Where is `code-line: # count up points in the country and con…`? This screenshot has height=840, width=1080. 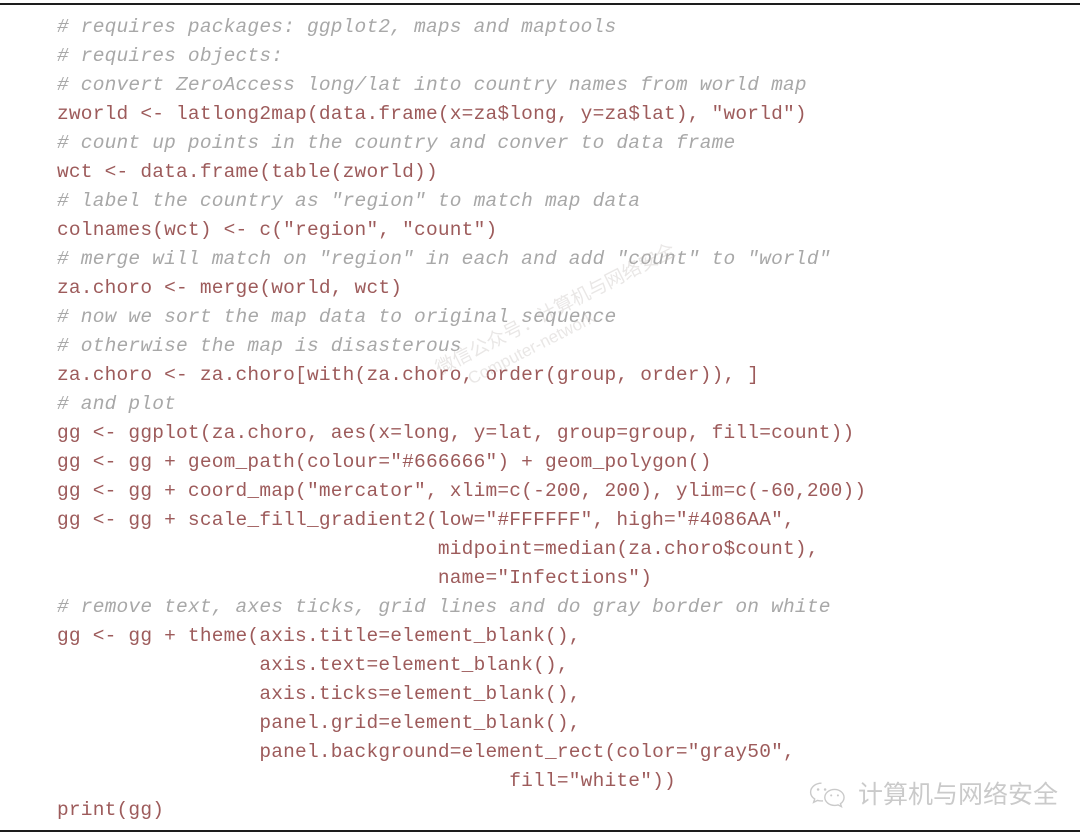 code-line: # count up points in the country and con… is located at coordinates (396, 143).